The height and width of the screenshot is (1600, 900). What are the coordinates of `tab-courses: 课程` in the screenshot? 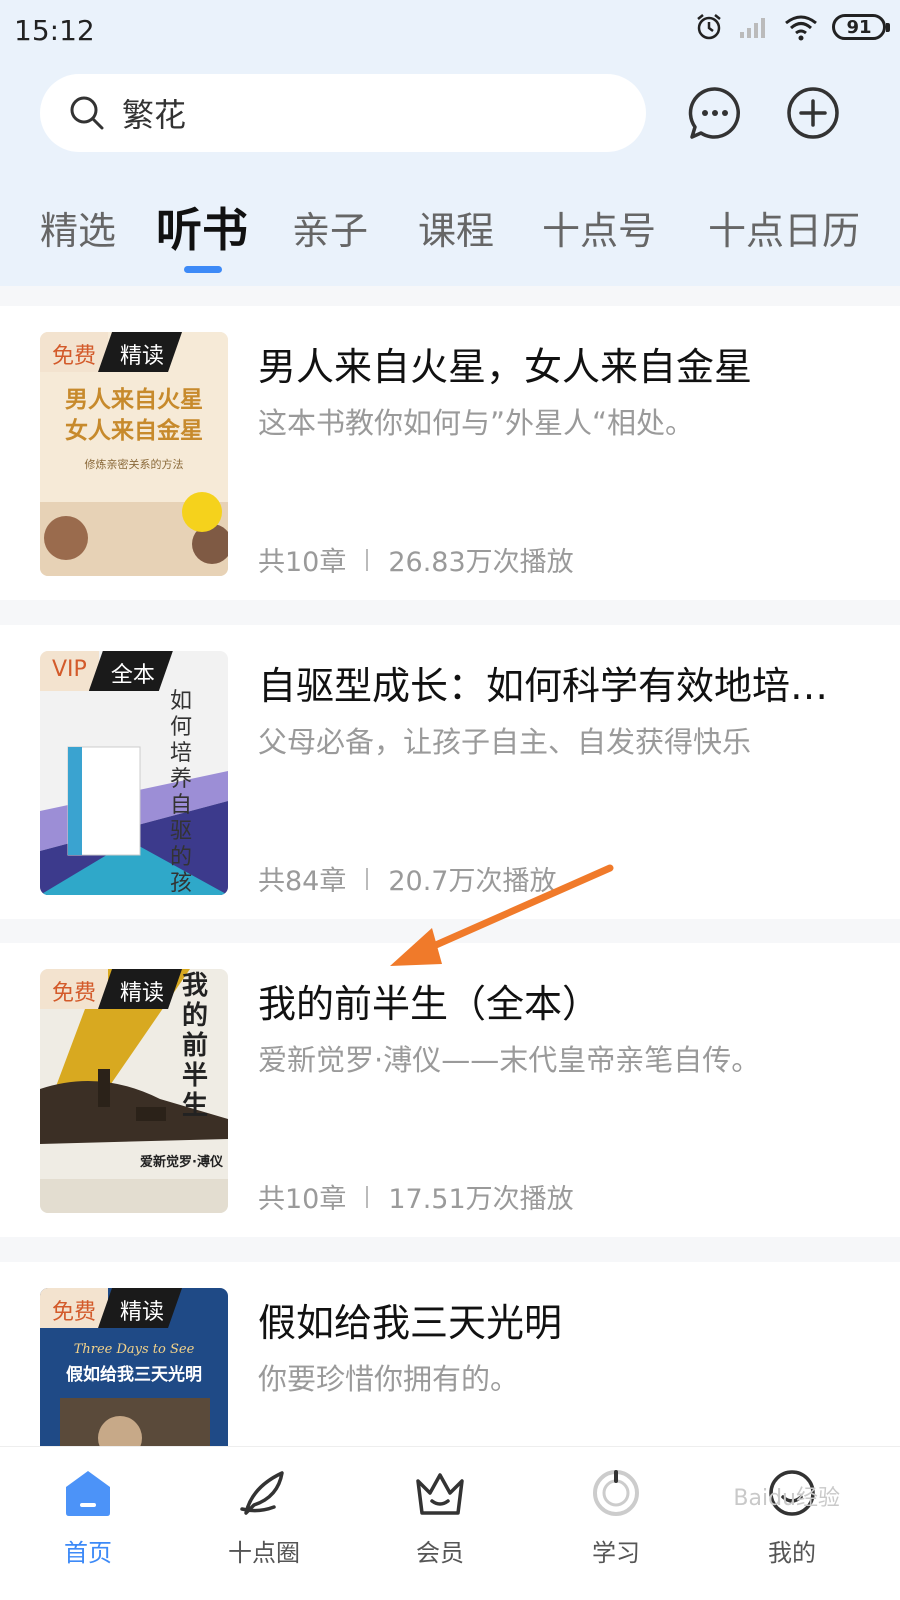 It's located at (456, 227).